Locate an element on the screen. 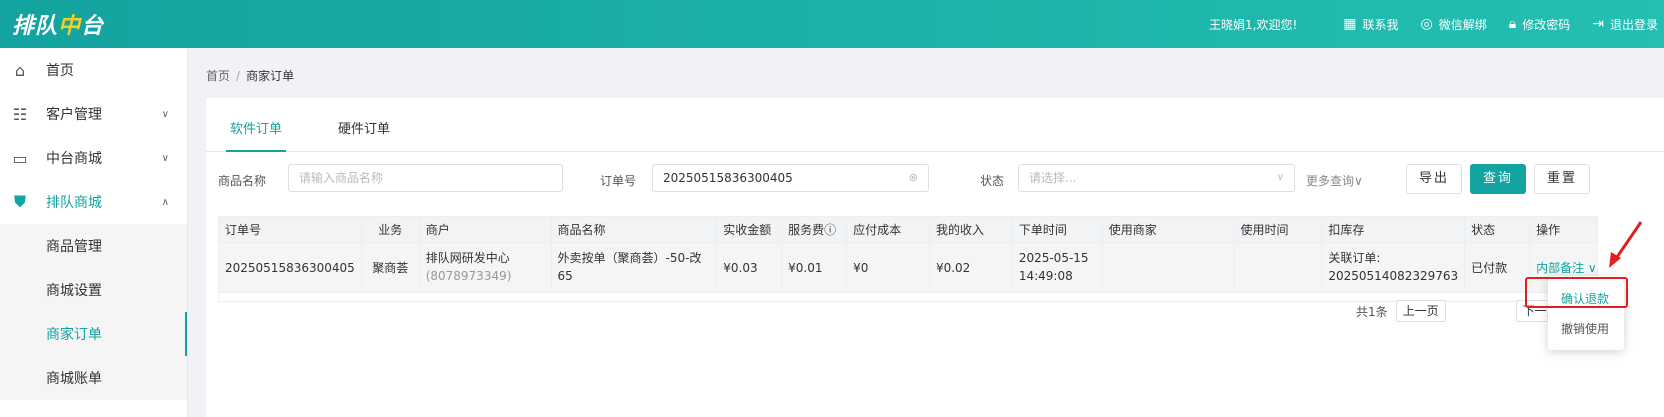 The image size is (1664, 417). breadcrumb-current: 商家订单 is located at coordinates (270, 76).